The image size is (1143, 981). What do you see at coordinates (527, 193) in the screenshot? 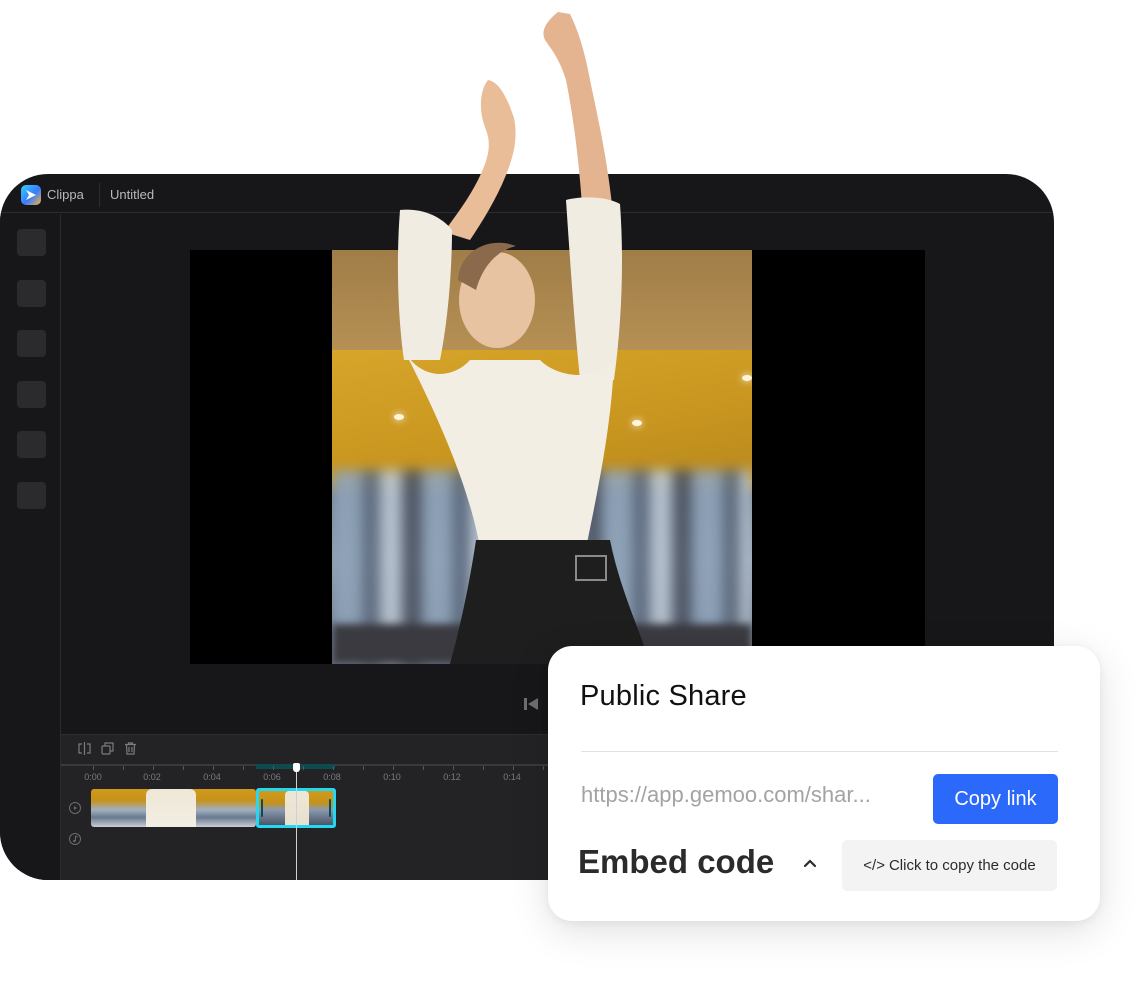
I see `title-bar: Clippa Untitled` at bounding box center [527, 193].